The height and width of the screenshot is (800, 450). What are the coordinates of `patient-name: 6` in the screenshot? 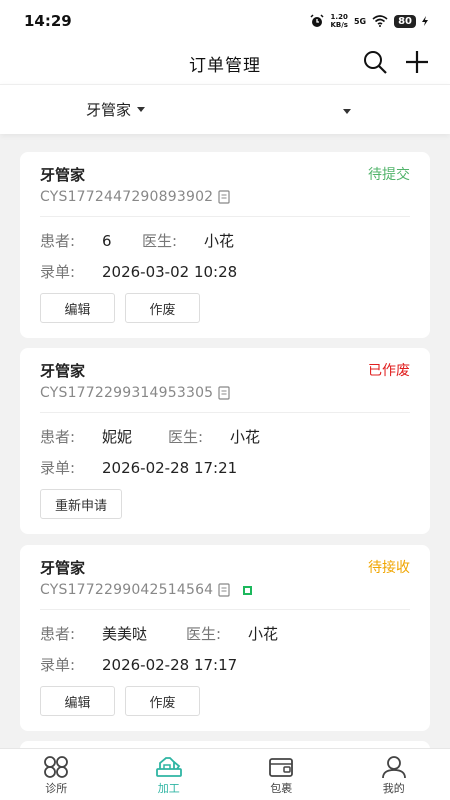 It's located at (107, 240).